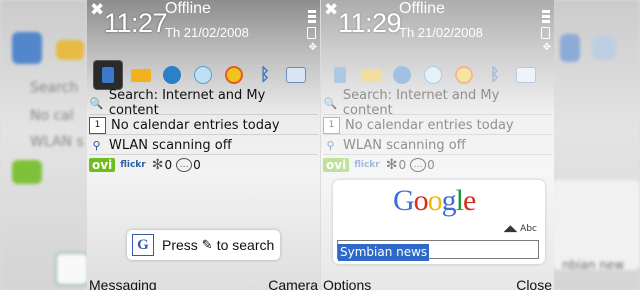 The width and height of the screenshot is (640, 290). Describe the element at coordinates (123, 283) in the screenshot. I see `left-softkey-messaging: Messaging` at that location.